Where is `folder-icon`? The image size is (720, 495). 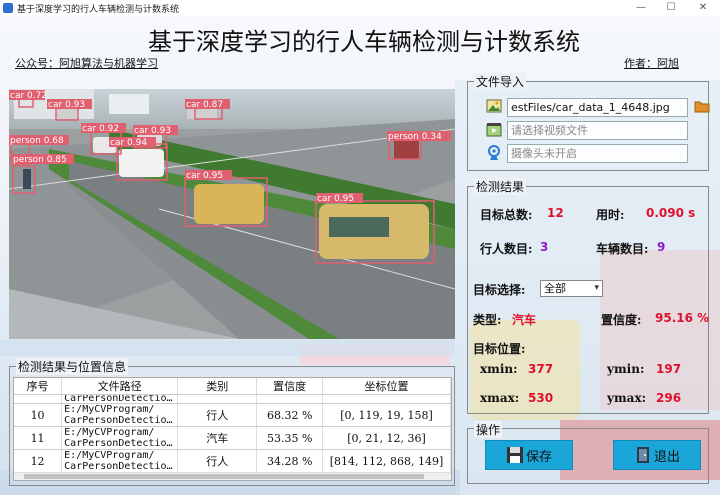
folder-icon is located at coordinates (702, 106).